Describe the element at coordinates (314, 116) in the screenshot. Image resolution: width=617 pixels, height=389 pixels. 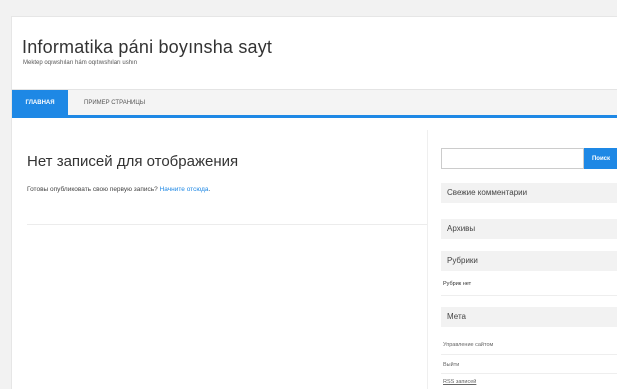
I see `nav-accent-line` at that location.